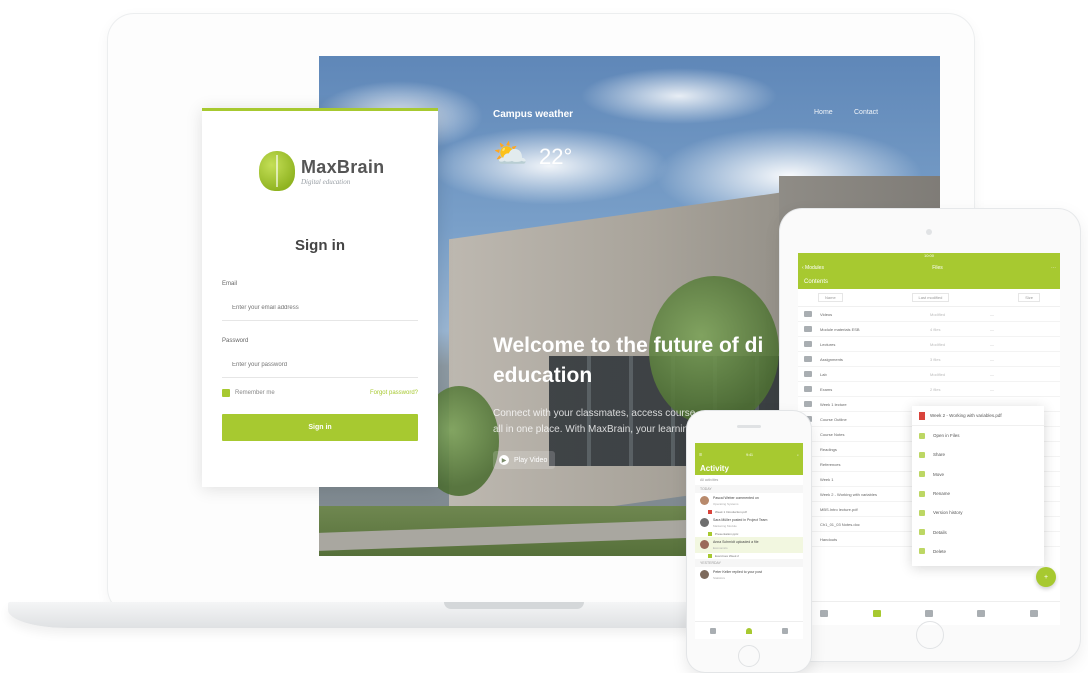 The height and width of the screenshot is (673, 1088). What do you see at coordinates (929, 389) in the screenshot?
I see `file-row: Exams 2 files —` at bounding box center [929, 389].